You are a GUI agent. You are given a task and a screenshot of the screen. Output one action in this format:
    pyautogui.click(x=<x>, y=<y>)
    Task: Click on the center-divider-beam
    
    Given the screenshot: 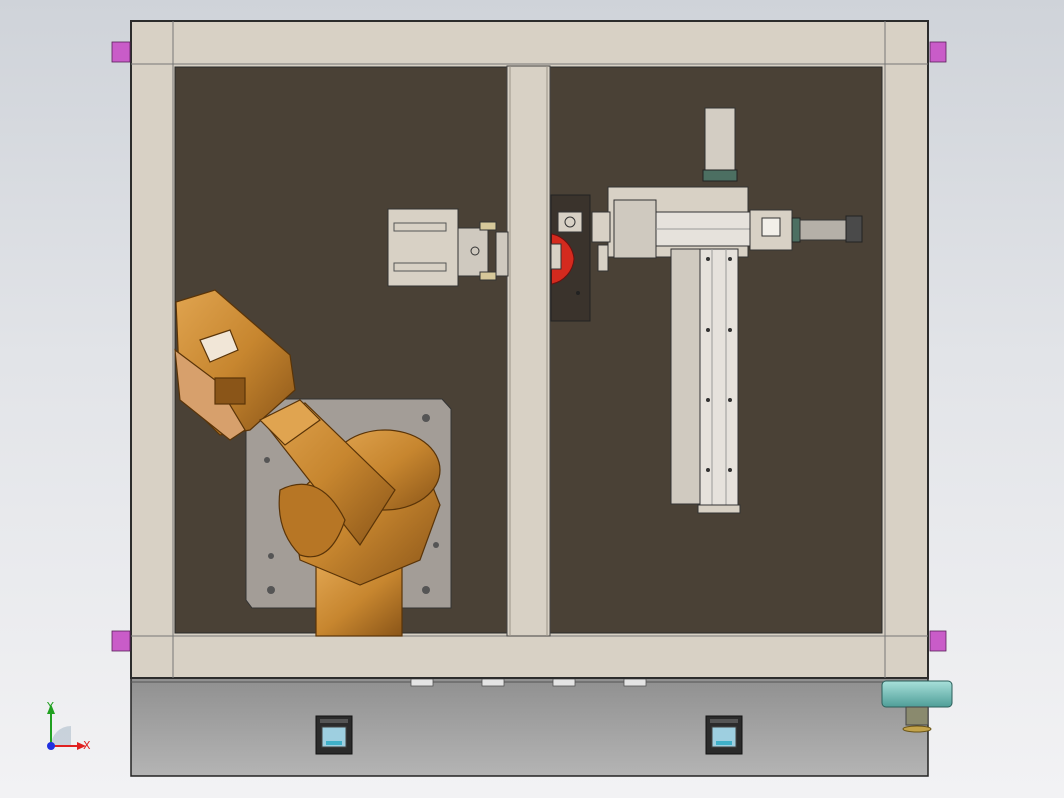 What is the action you would take?
    pyautogui.click(x=528, y=351)
    